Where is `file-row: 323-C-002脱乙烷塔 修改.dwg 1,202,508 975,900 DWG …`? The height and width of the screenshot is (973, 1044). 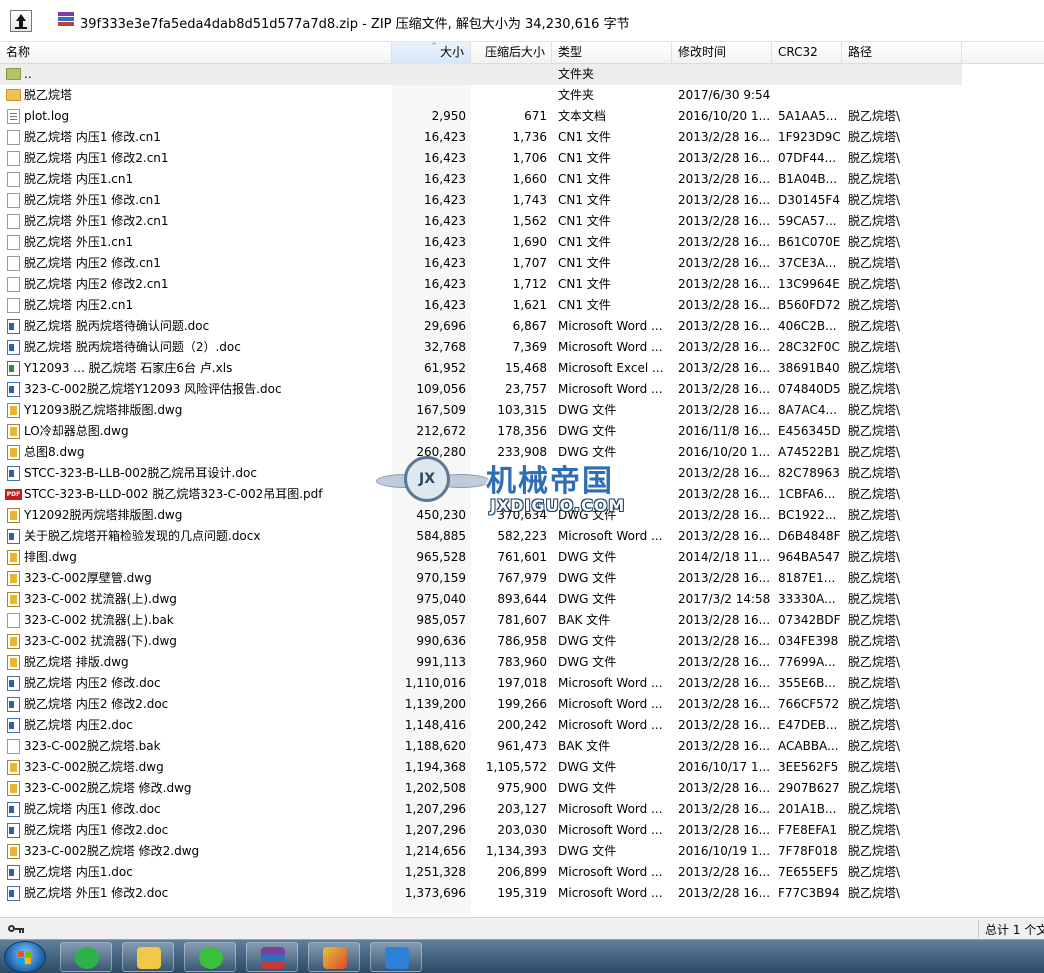
file-row: 323-C-002脱乙烷塔 修改.dwg 1,202,508 975,900 DWG … is located at coordinates (481, 788).